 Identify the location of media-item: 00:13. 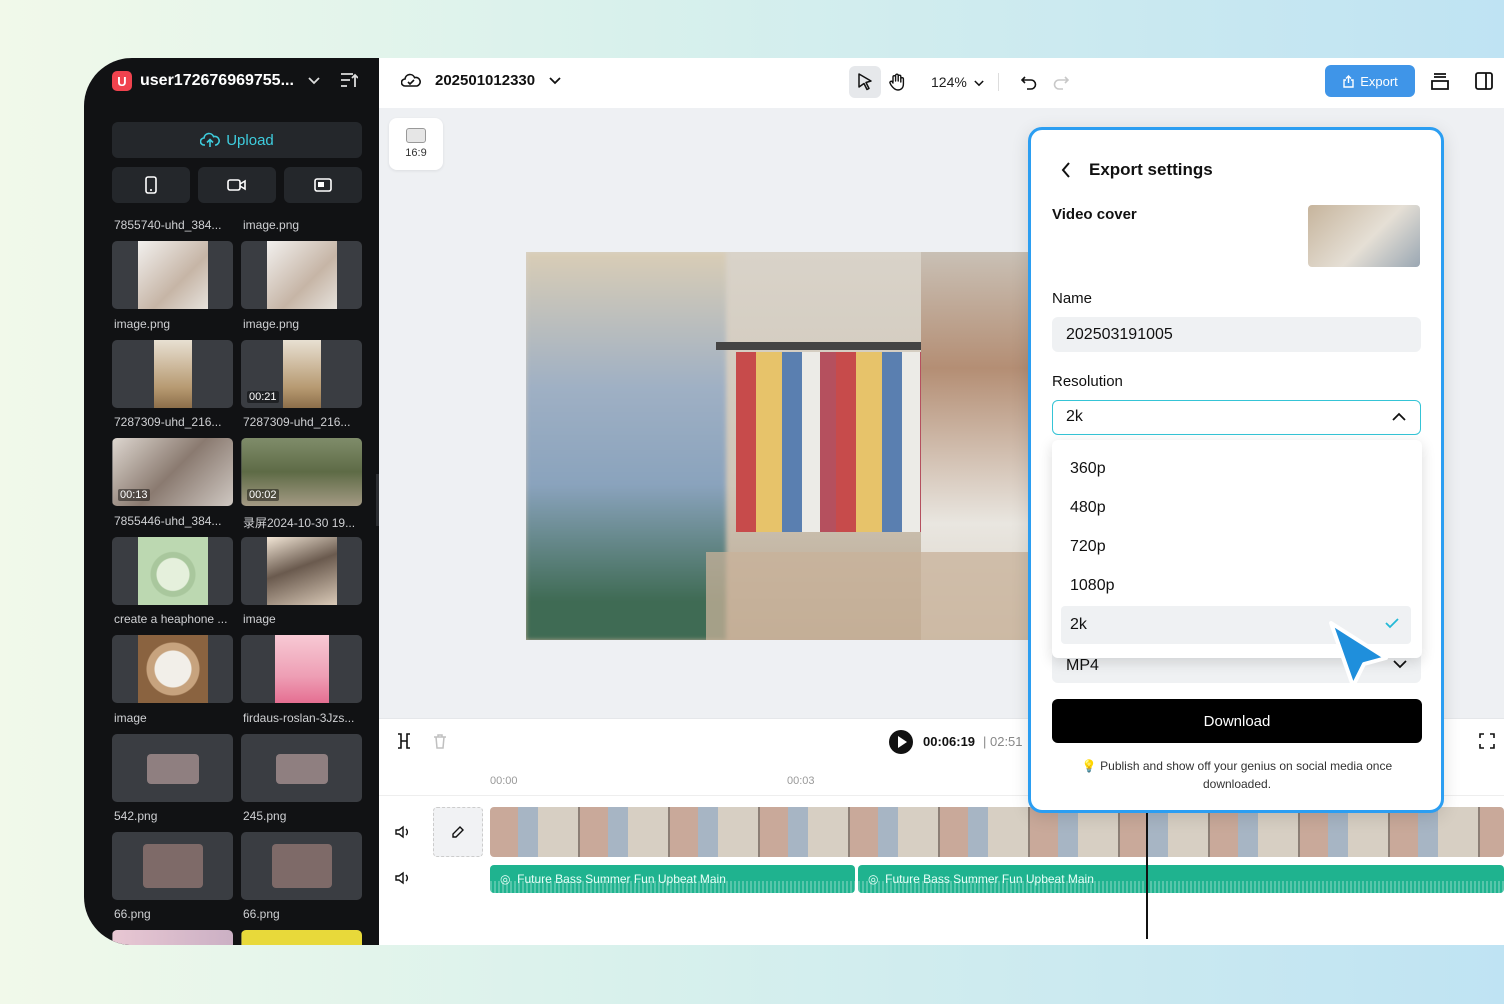
(172, 472).